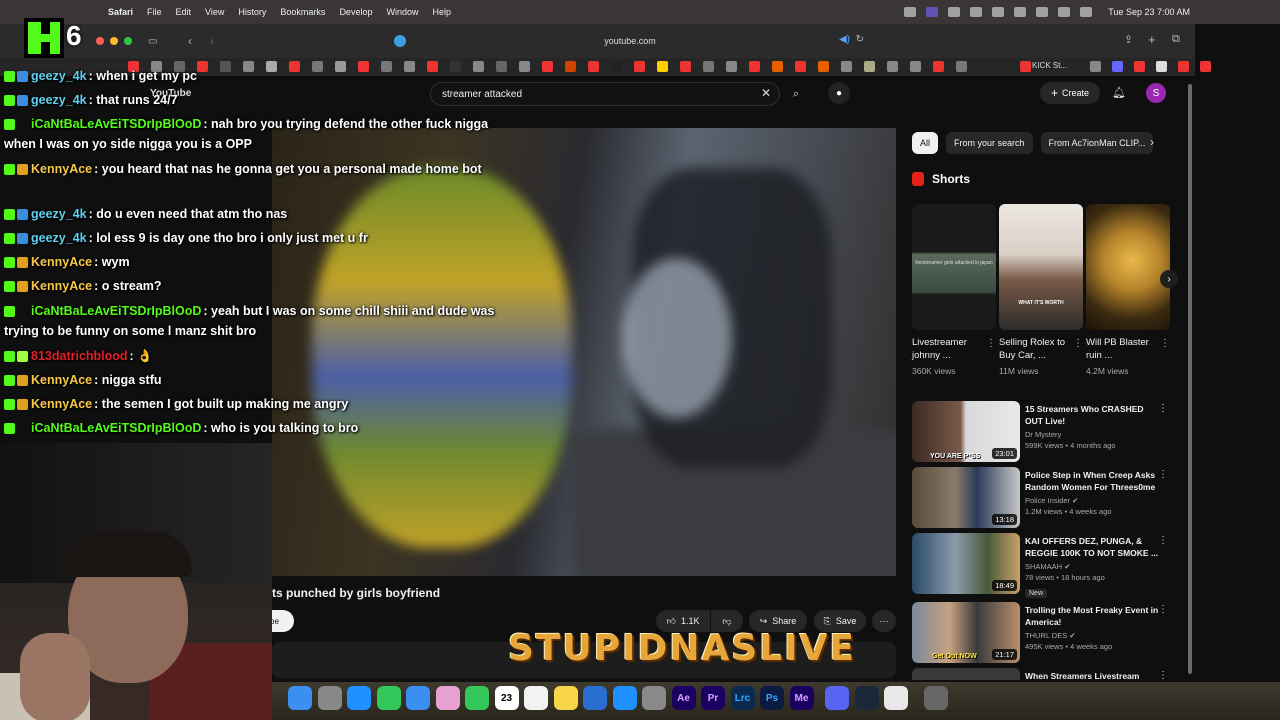  Describe the element at coordinates (418, 698) in the screenshot. I see `mail-dock-icon` at that location.